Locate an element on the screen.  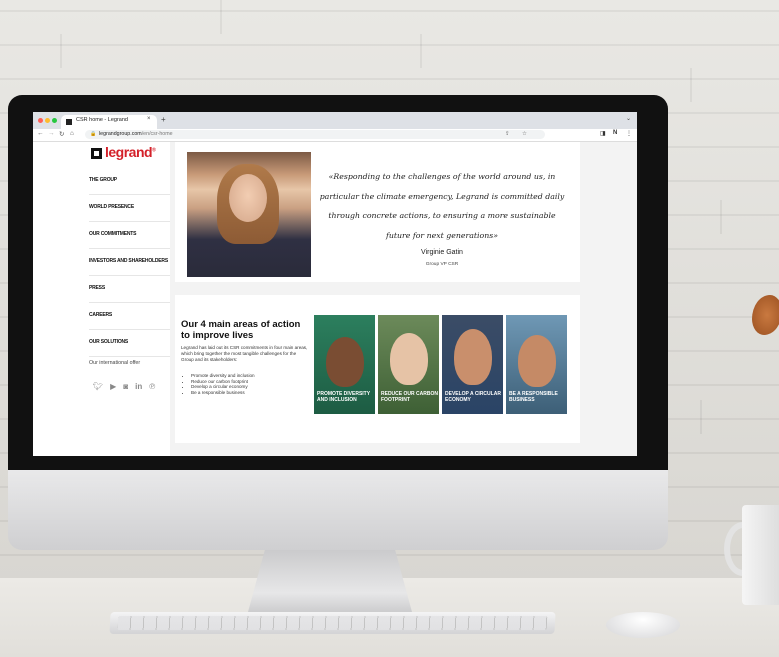
maximize-window-dot is located at coordinates (54, 120).